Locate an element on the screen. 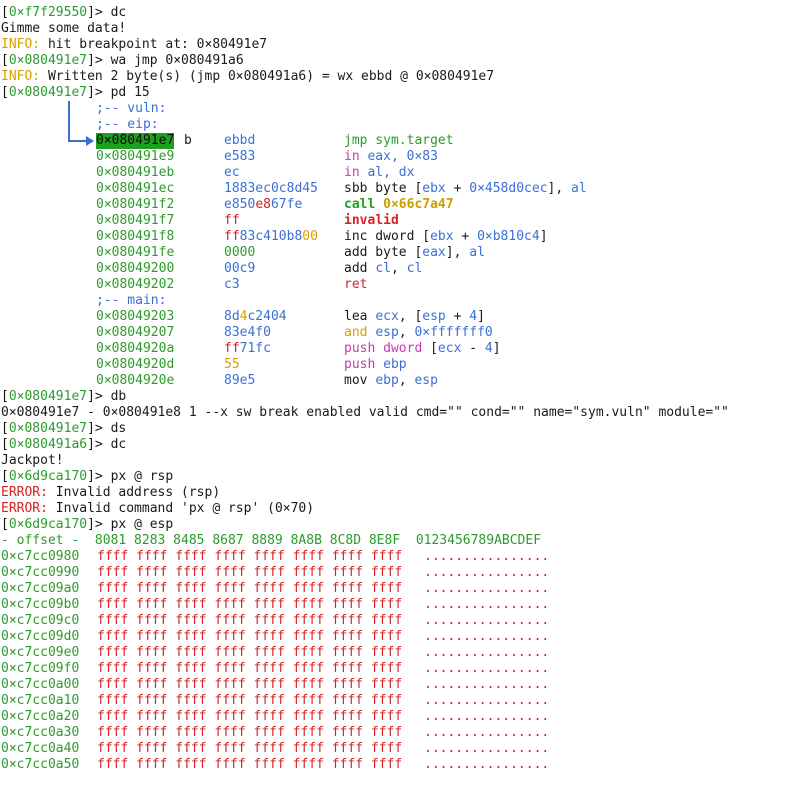 Image resolution: width=806 pixels, height=790 pixels. instruction-address: 0×08049202 is located at coordinates (135, 284).